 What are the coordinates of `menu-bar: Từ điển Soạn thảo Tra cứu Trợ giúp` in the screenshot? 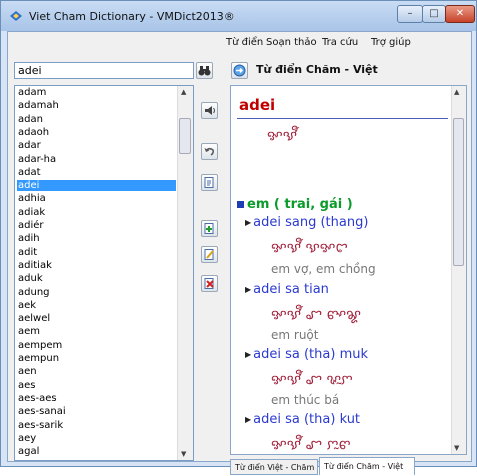 It's located at (239, 43).